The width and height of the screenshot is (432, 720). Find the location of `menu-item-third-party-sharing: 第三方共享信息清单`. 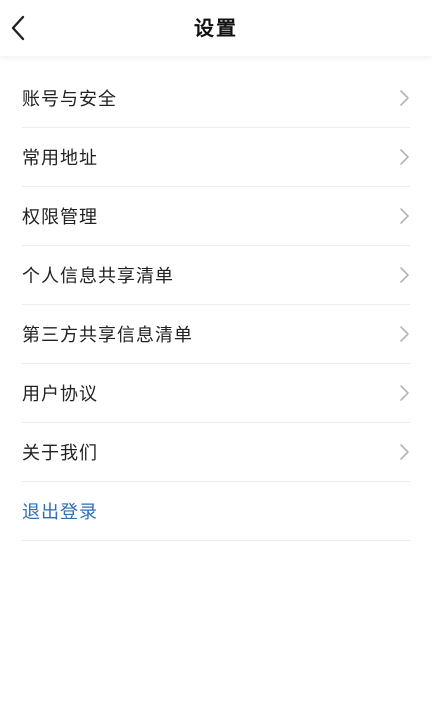

menu-item-third-party-sharing: 第三方共享信息清单 is located at coordinates (216, 334).